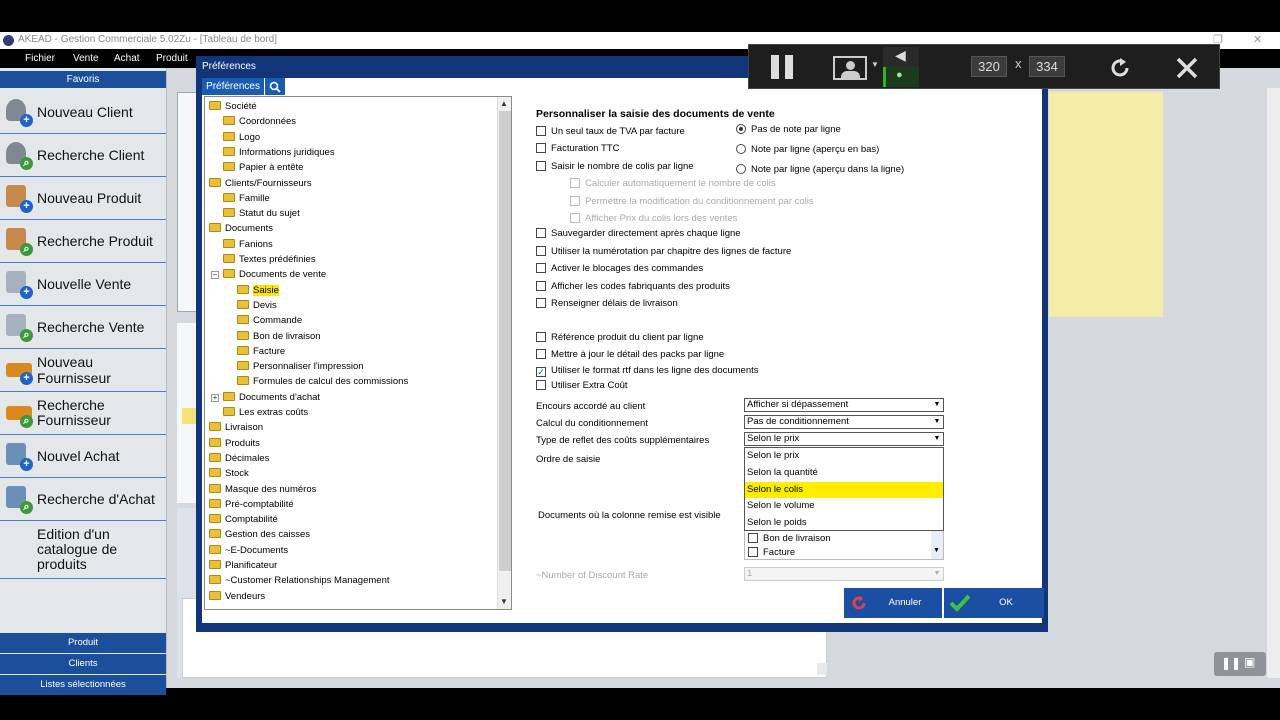 The width and height of the screenshot is (1280, 720). Describe the element at coordinates (241, 229) in the screenshot. I see `tree-node: Documents` at that location.